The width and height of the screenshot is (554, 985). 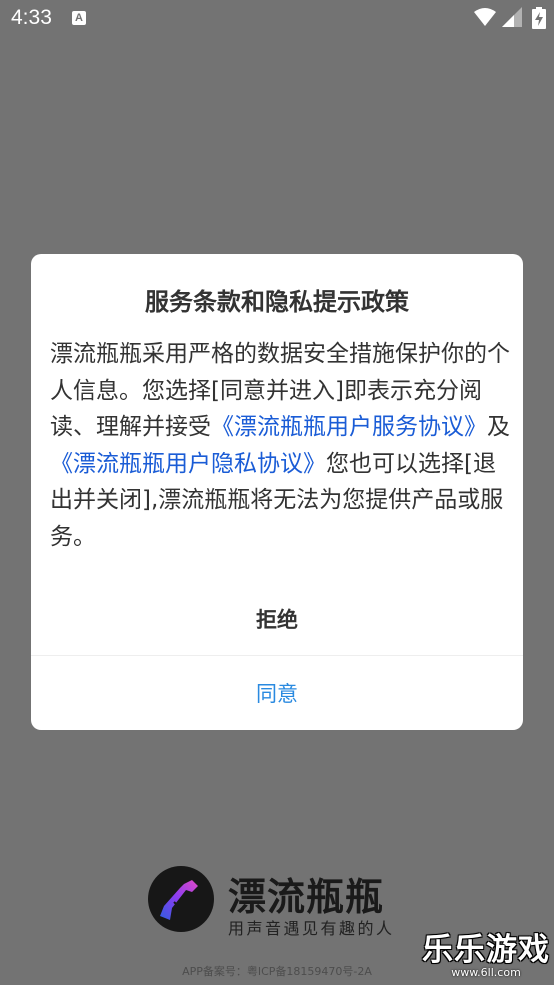 What do you see at coordinates (486, 950) in the screenshot?
I see `watermark-text: 乐乐游戏` at bounding box center [486, 950].